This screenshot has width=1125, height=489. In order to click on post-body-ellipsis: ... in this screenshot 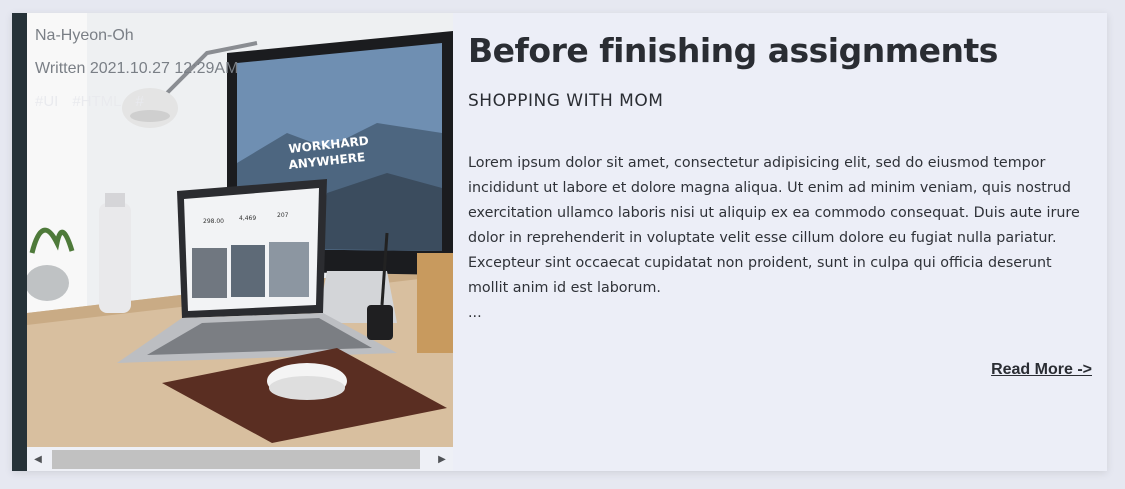, I will do `click(475, 313)`.